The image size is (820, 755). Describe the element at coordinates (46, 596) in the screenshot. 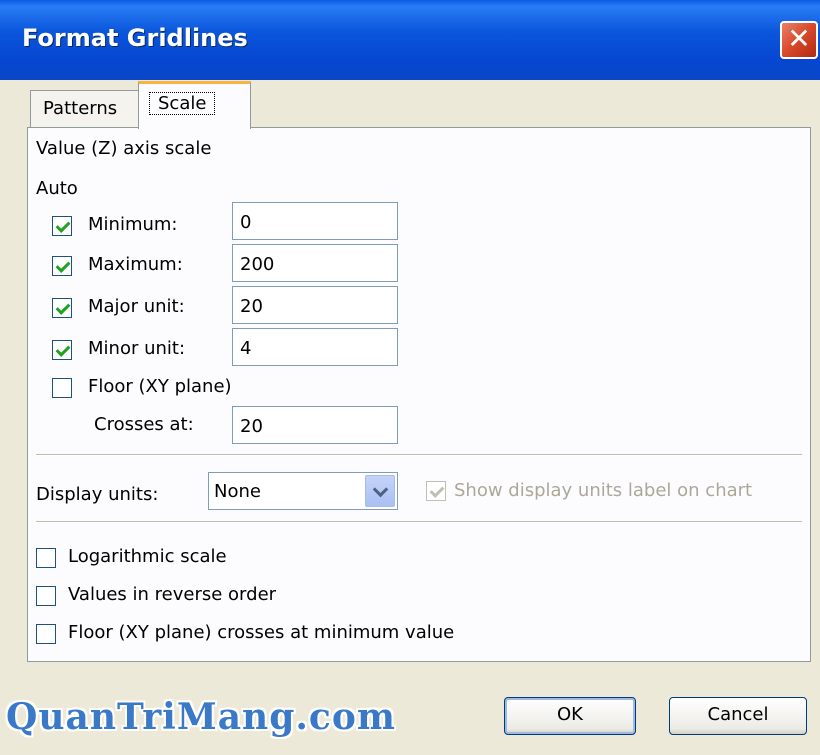

I see `reverse-order-checkbox` at that location.